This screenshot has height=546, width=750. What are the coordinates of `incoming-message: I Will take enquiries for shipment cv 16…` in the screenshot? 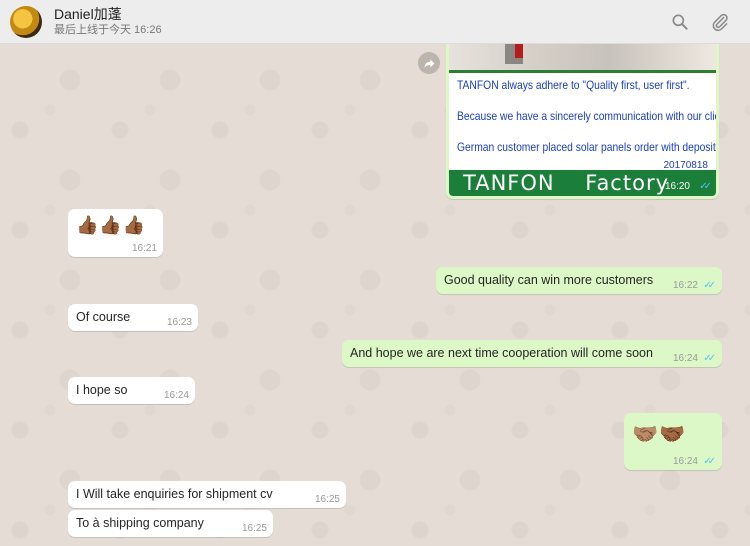 It's located at (207, 494).